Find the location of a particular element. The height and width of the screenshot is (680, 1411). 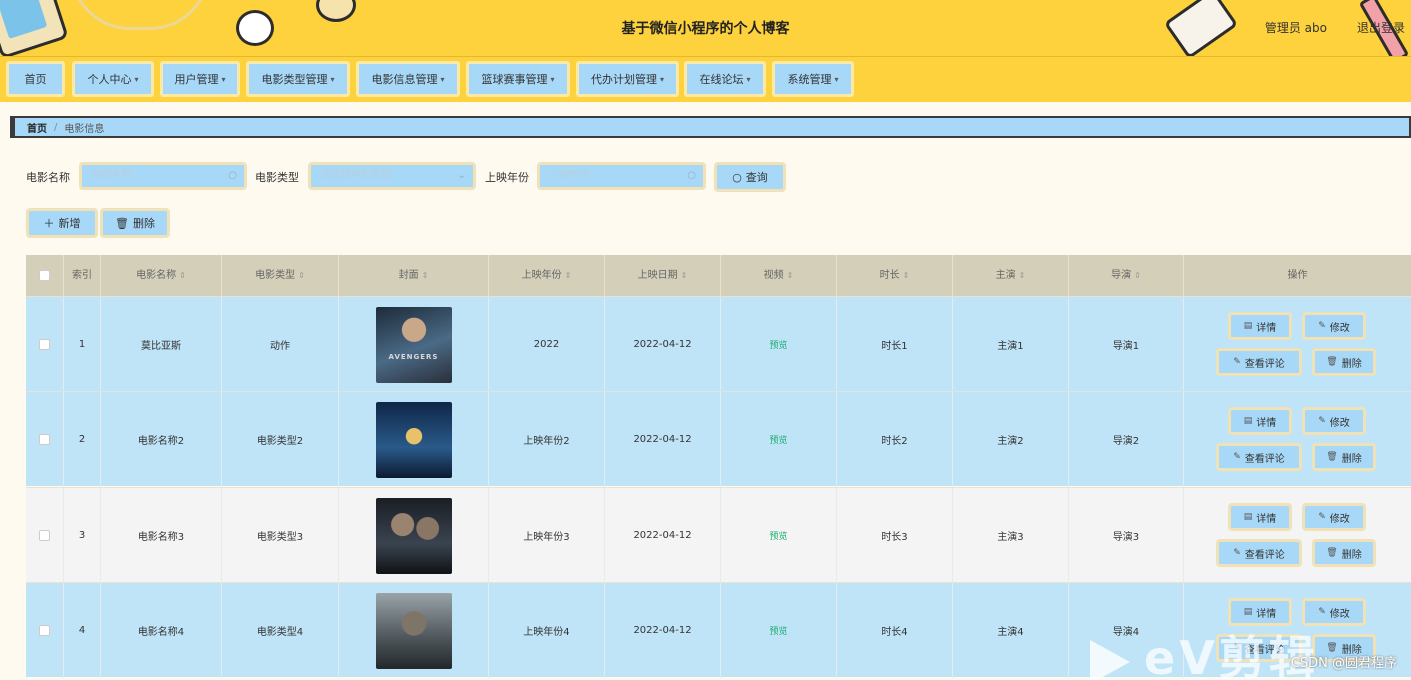

select-all-checkbox is located at coordinates (44, 275).